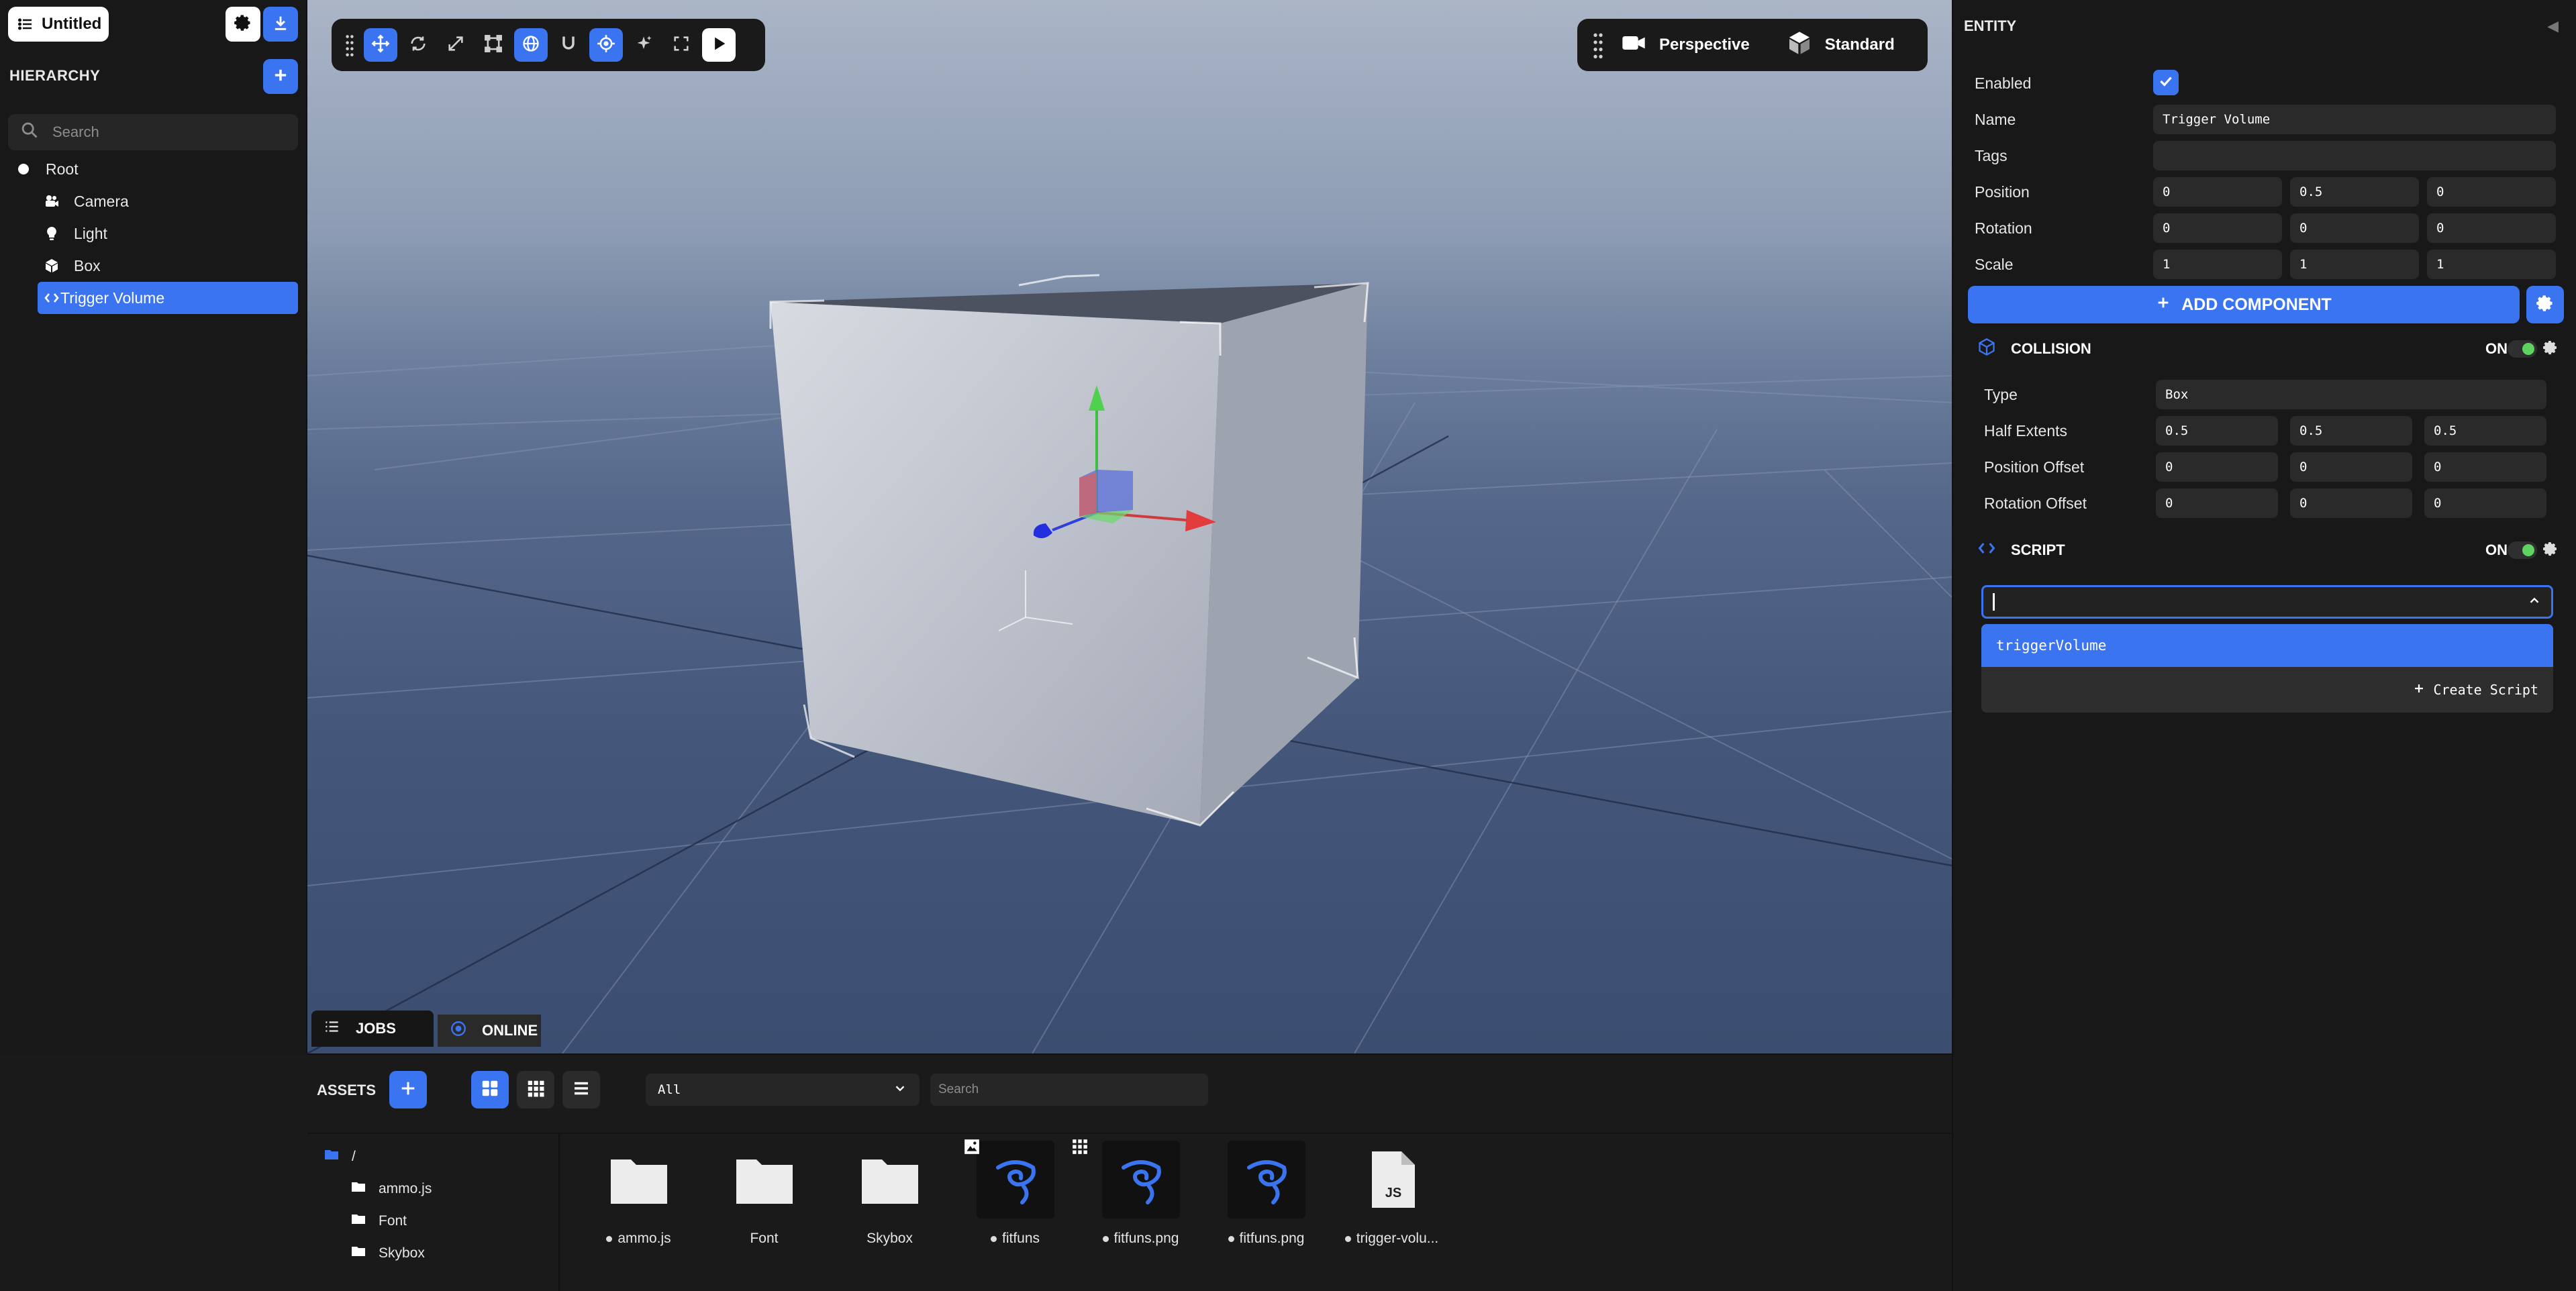 Image resolution: width=2576 pixels, height=1291 pixels. What do you see at coordinates (153, 169) in the screenshot?
I see `tree-item-root: Root` at bounding box center [153, 169].